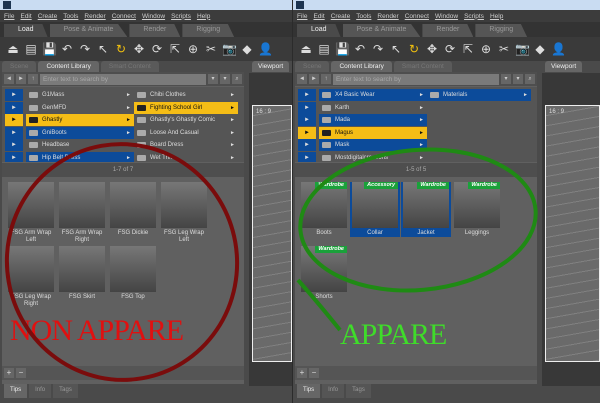 Image resolution: width=600 pixels, height=403 pixels. Describe the element at coordinates (375, 209) in the screenshot. I see `content-item: Accessory Collar` at that location.